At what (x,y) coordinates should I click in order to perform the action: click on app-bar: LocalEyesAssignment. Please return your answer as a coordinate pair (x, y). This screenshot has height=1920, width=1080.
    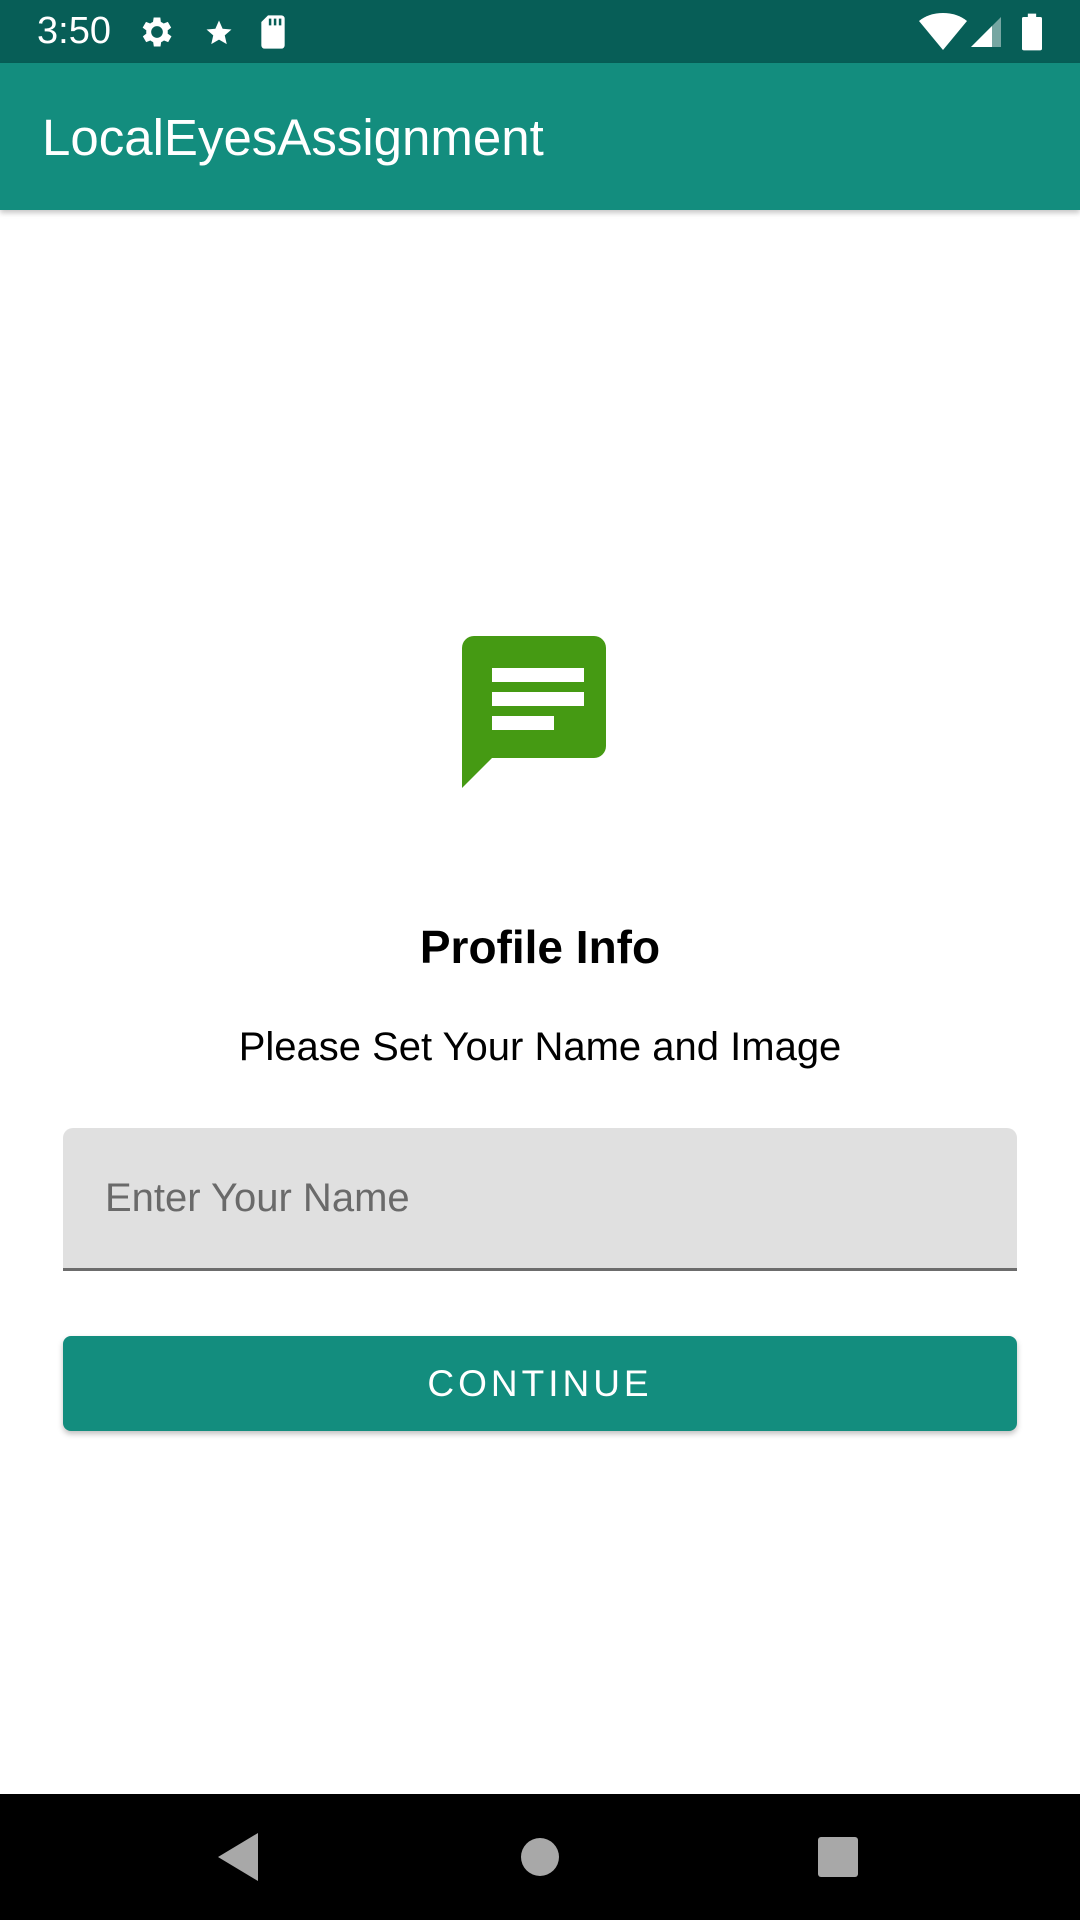
    Looking at the image, I should click on (540, 136).